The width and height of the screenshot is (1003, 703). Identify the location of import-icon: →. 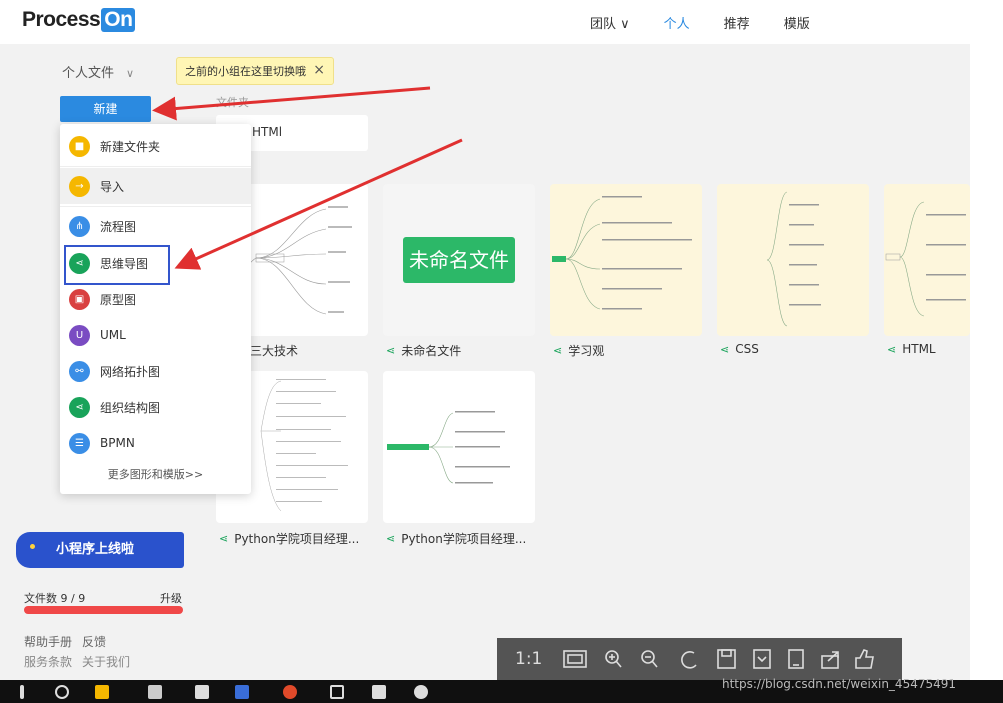
(79, 186).